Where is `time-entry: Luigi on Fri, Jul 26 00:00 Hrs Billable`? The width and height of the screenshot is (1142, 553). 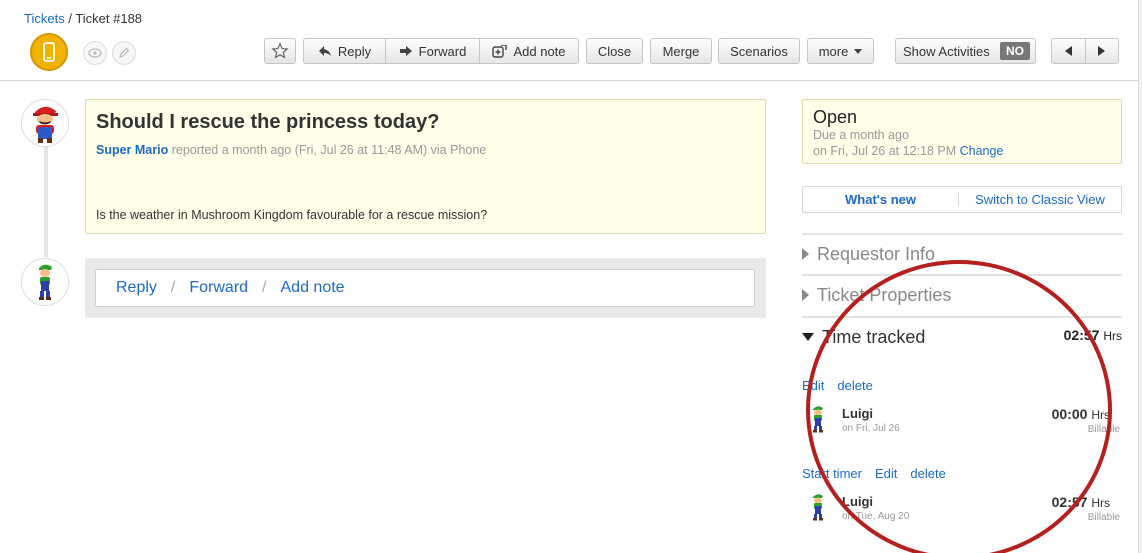 time-entry: Luigi on Fri, Jul 26 00:00 Hrs Billable is located at coordinates (962, 424).